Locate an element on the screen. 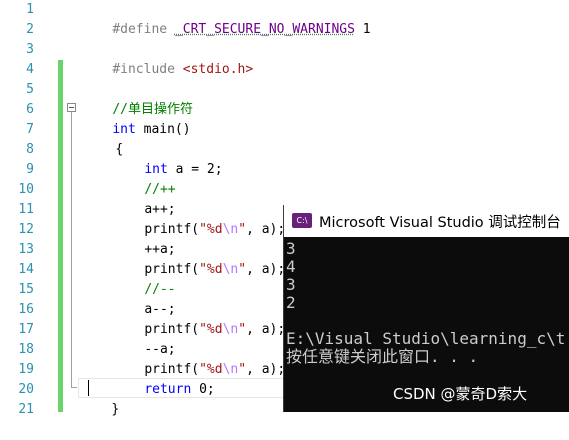 This screenshot has height=440, width=569. line-number: 9 is located at coordinates (30, 169).